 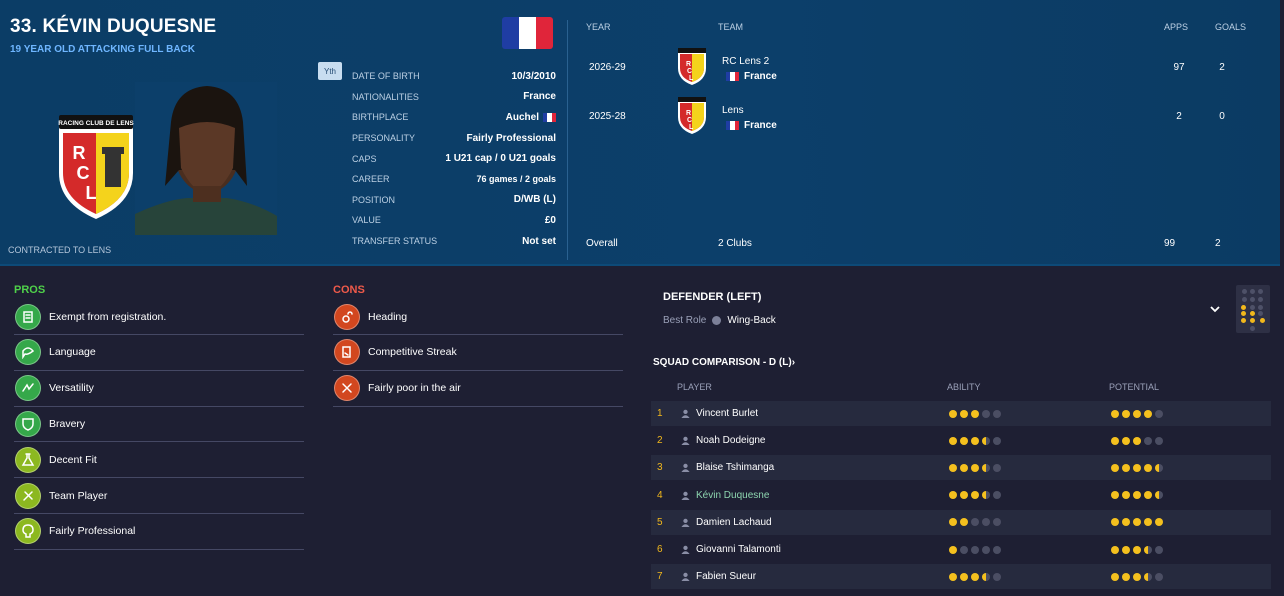 What do you see at coordinates (1230, 27) in the screenshot?
I see `career-header-goals: GOALS` at bounding box center [1230, 27].